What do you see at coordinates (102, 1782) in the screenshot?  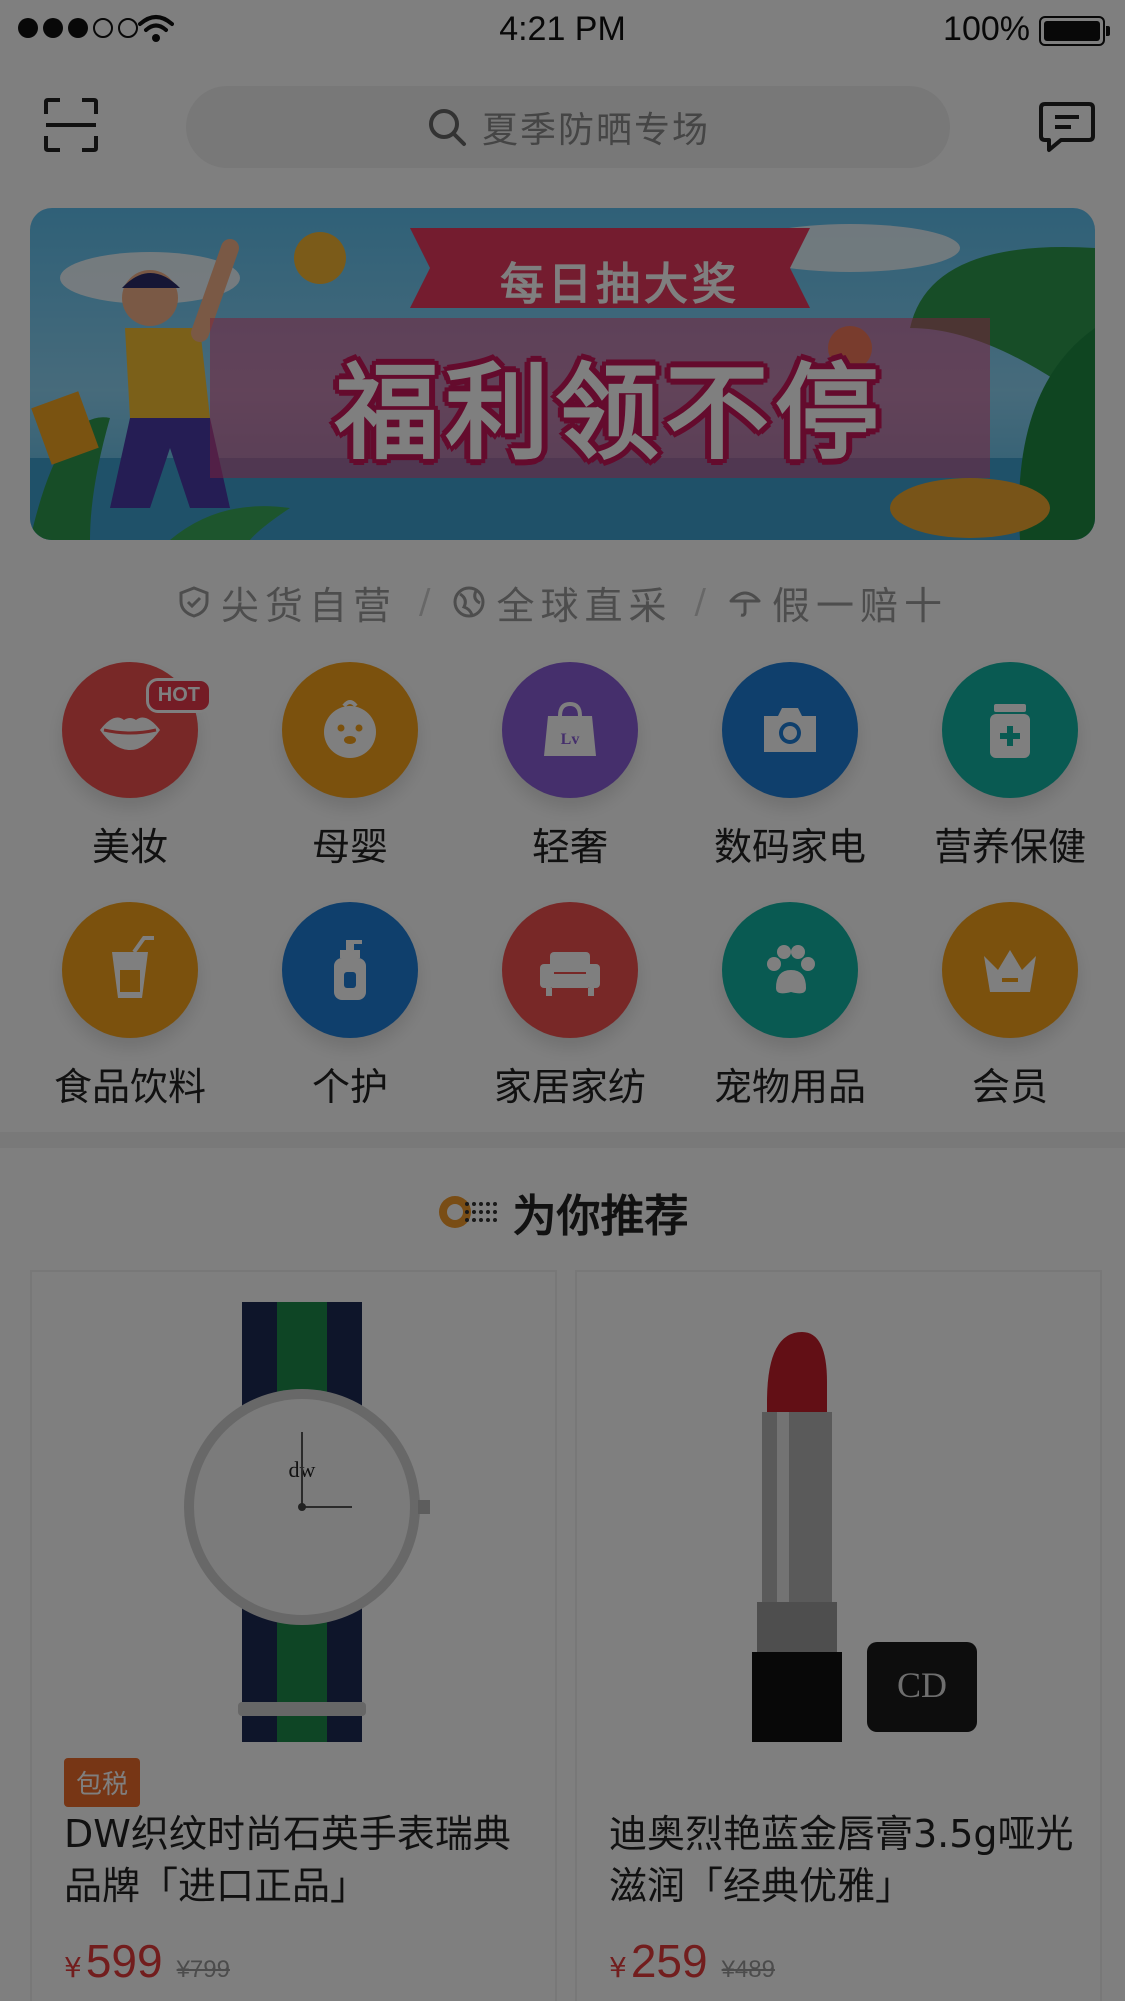 I see `tax-included-badge: 包税` at bounding box center [102, 1782].